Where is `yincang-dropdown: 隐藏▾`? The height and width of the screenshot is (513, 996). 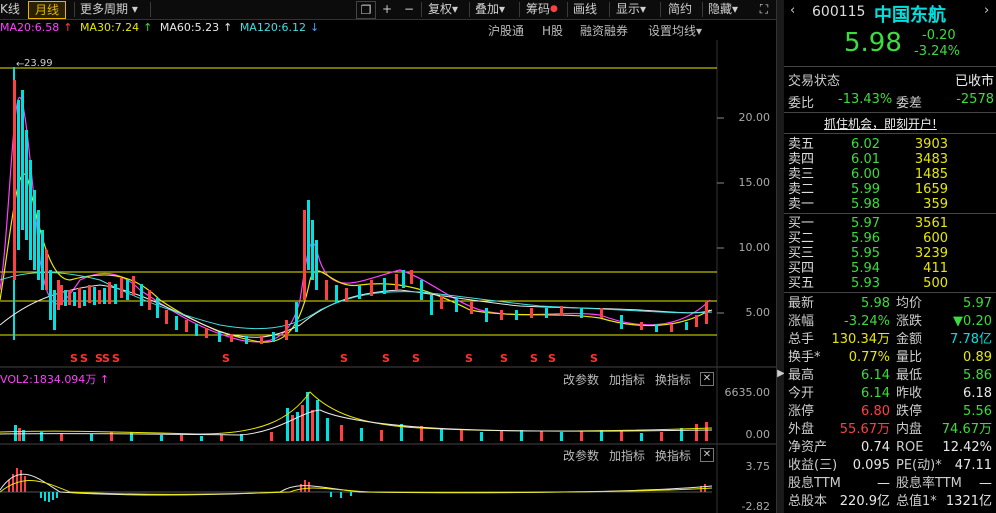 yincang-dropdown: 隐藏▾ is located at coordinates (723, 9).